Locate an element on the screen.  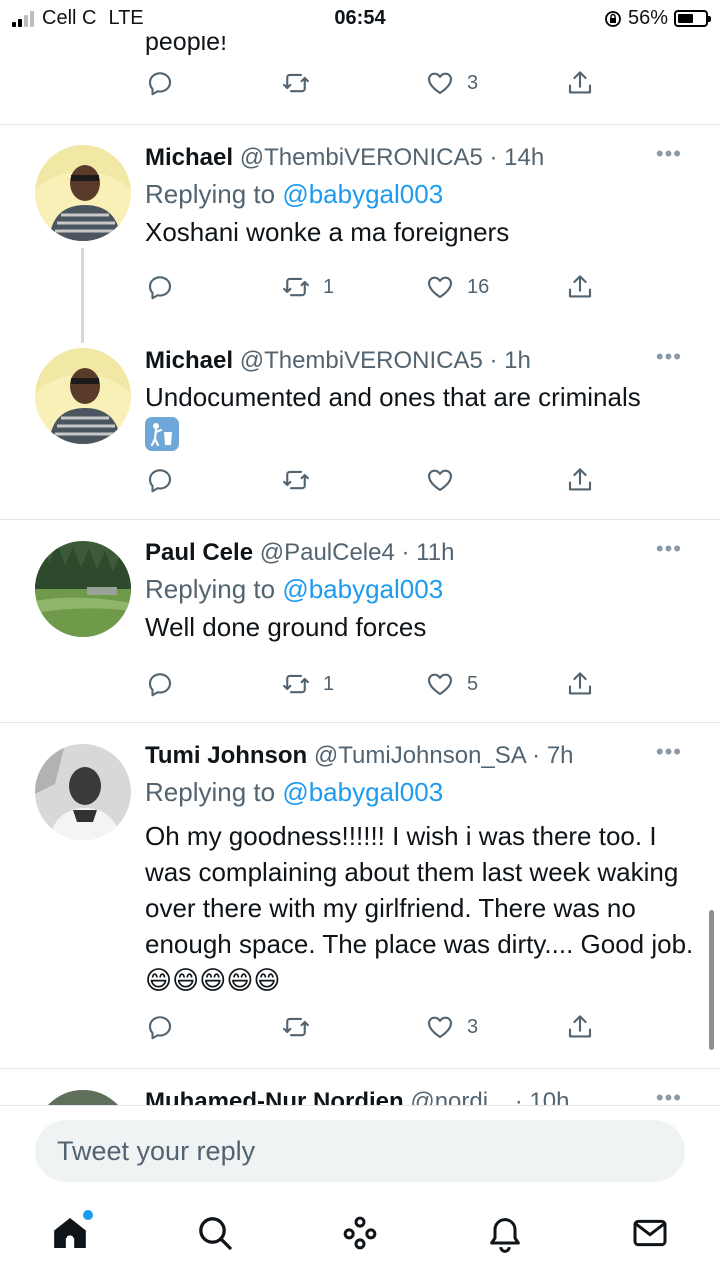
thread-line is located at coordinates (82, 295).